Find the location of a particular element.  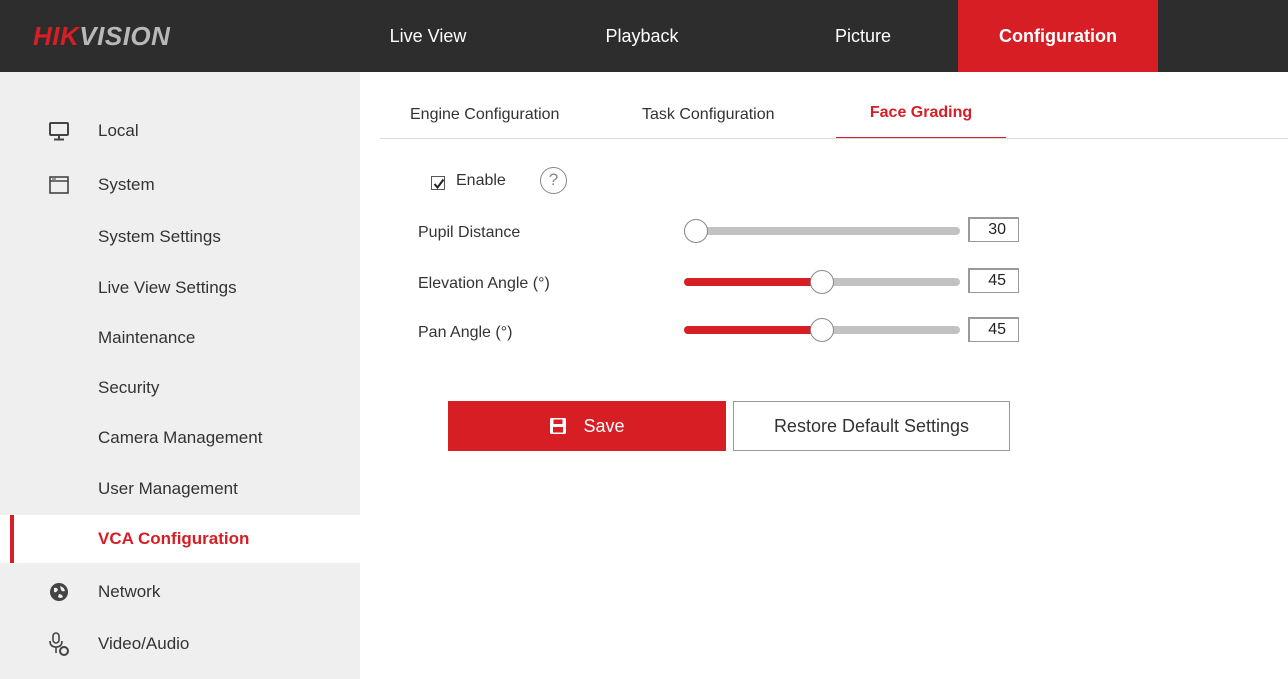

sidebar-item-label: Camera Management is located at coordinates (180, 437).